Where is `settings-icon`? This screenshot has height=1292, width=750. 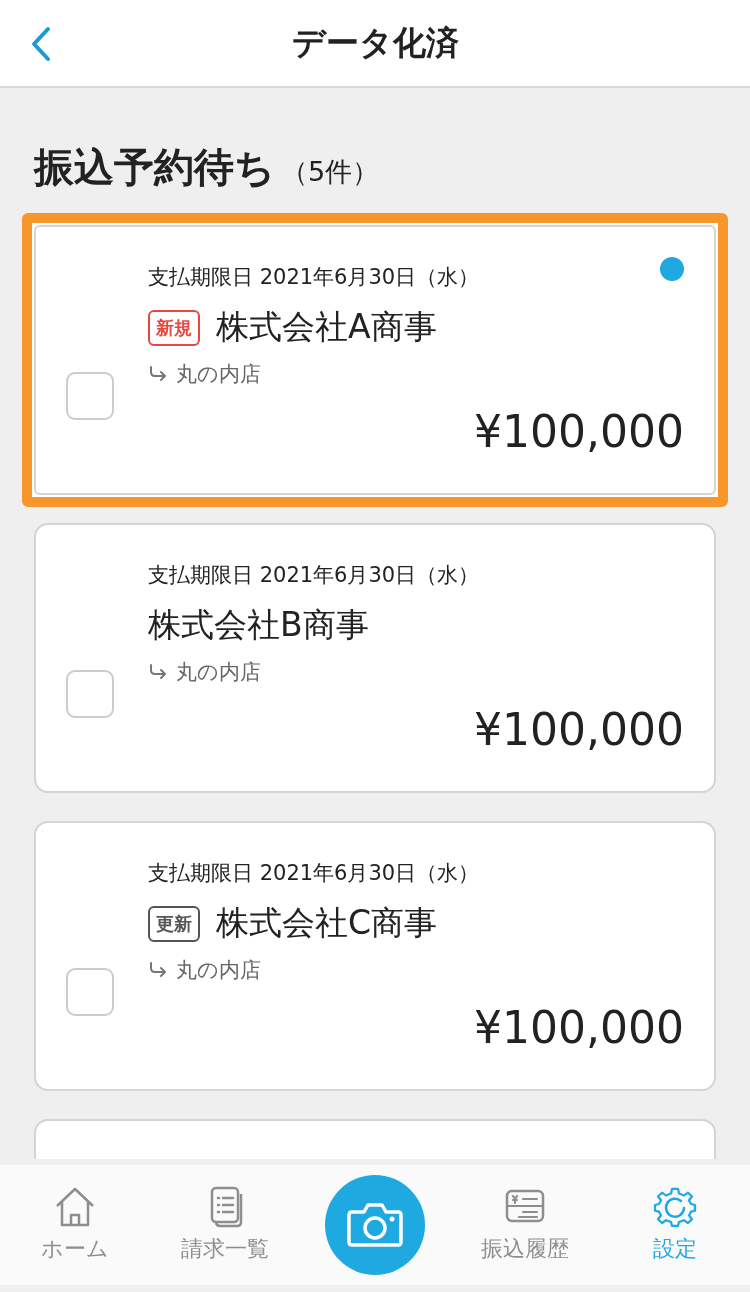 settings-icon is located at coordinates (675, 1207).